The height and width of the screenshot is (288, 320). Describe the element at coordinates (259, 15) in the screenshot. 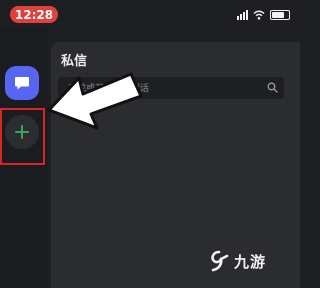

I see `wifi-icon` at that location.